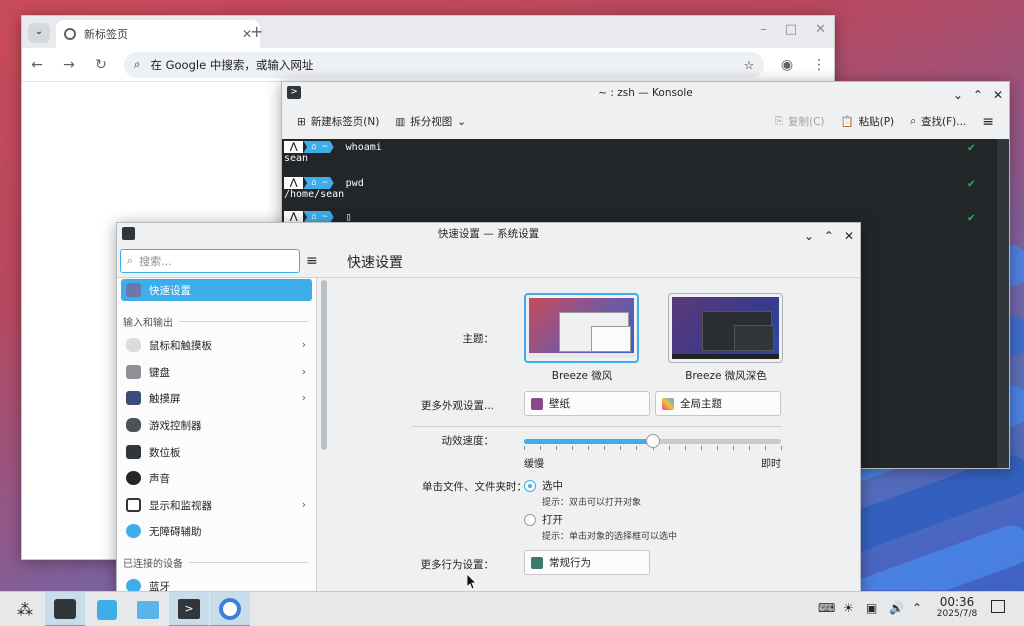 The width and height of the screenshot is (1024, 626). Describe the element at coordinates (314, 194) in the screenshot. I see `terminal-output: /home/sean` at that location.